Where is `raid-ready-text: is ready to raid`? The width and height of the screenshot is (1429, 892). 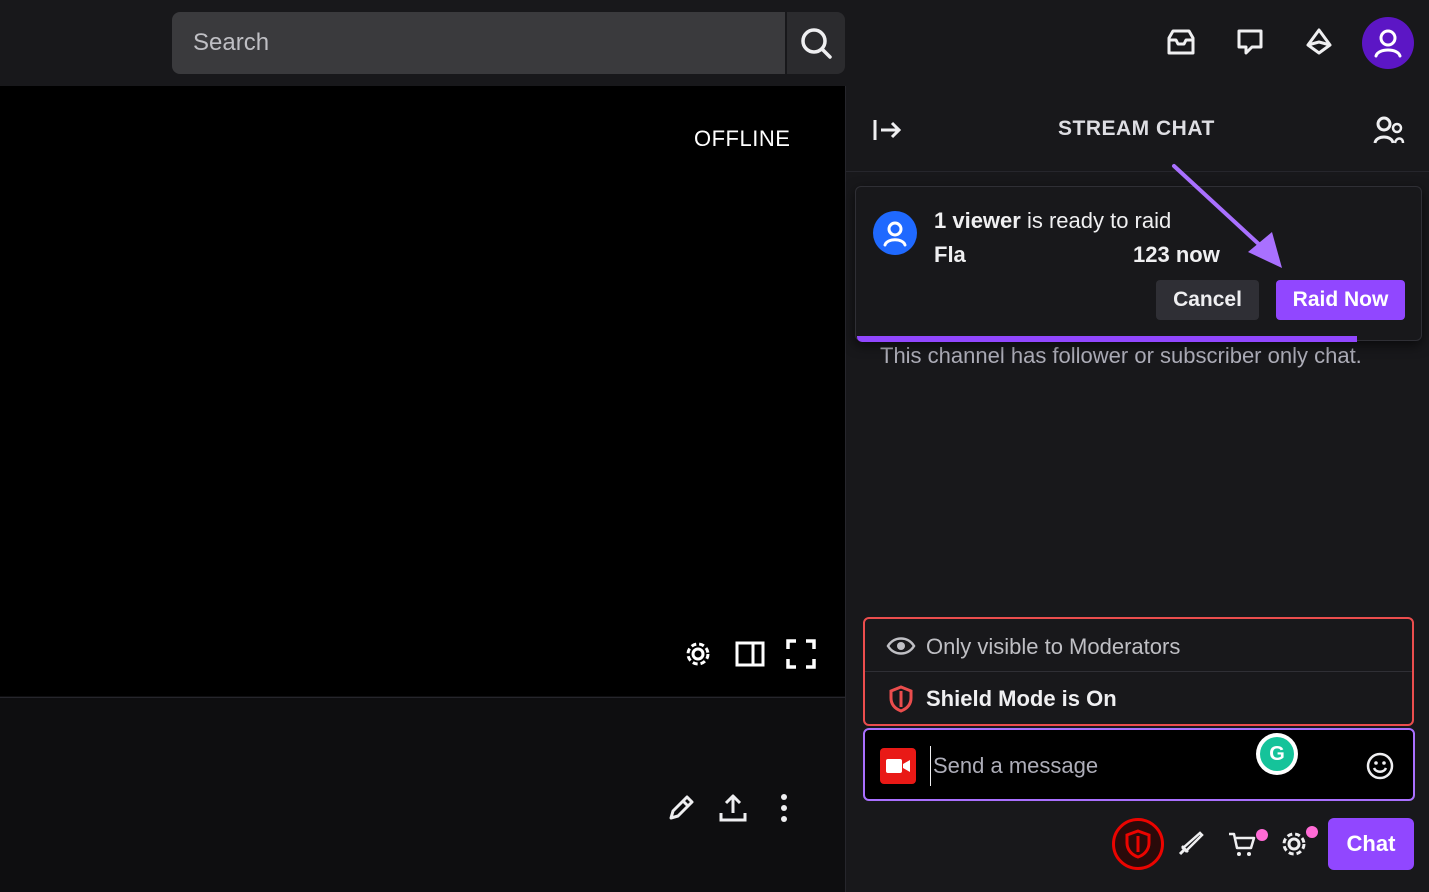 raid-ready-text: is ready to raid is located at coordinates (1096, 220).